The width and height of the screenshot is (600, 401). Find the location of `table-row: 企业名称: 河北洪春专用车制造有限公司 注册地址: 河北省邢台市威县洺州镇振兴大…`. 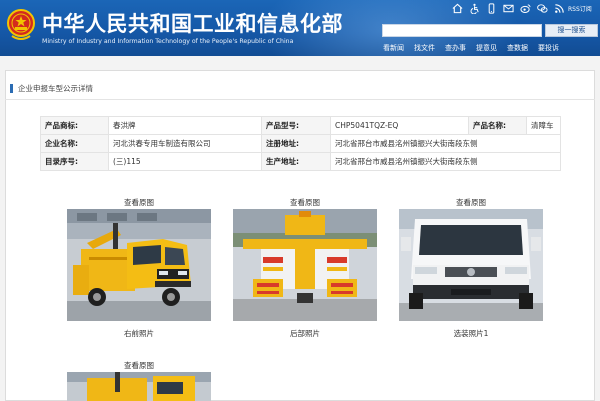

table-row: 企业名称: 河北洪春专用车制造有限公司 注册地址: 河北省邢台市威县洺州镇振兴大… is located at coordinates (301, 144).